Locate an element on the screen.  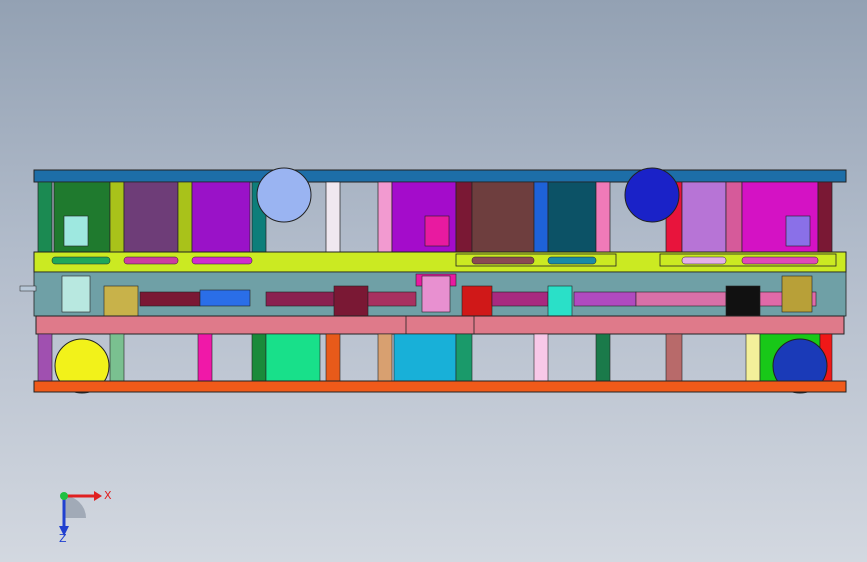
y-axis-dot is located at coordinates (64, 496).